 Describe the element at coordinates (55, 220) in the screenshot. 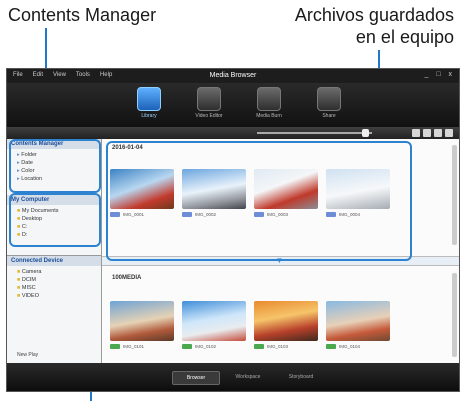

I see `computer-highlight` at that location.